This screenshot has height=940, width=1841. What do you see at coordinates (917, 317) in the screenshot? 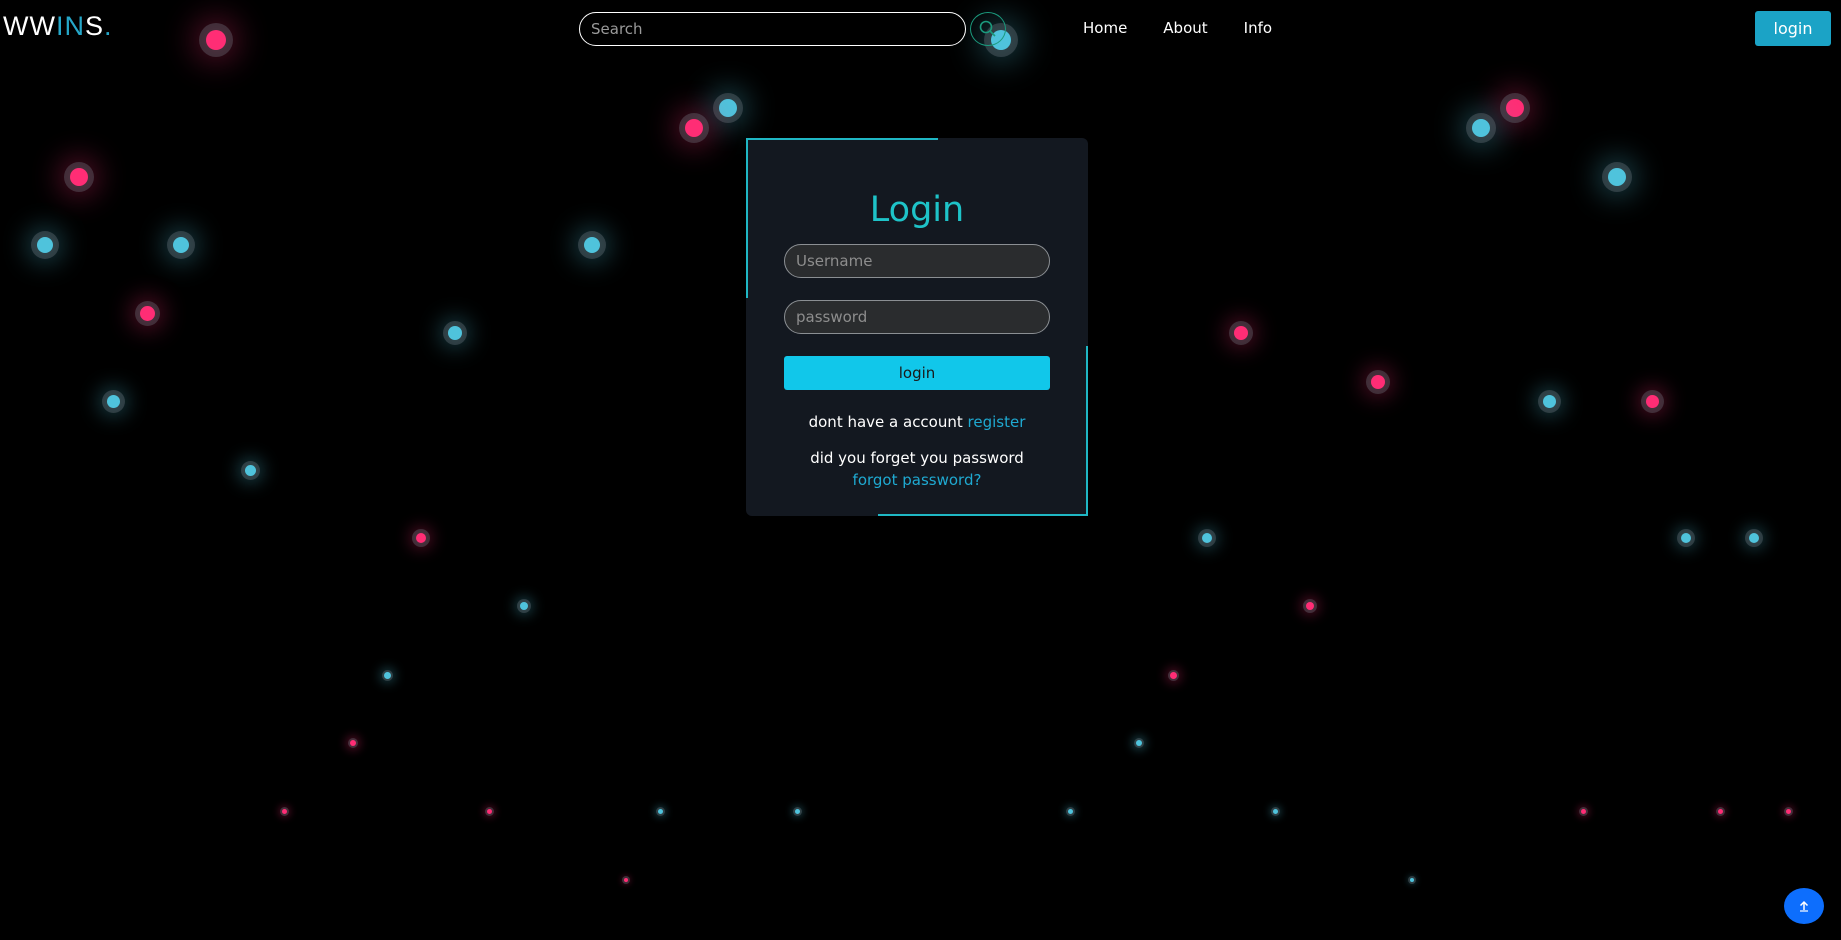
I see `password-field` at bounding box center [917, 317].